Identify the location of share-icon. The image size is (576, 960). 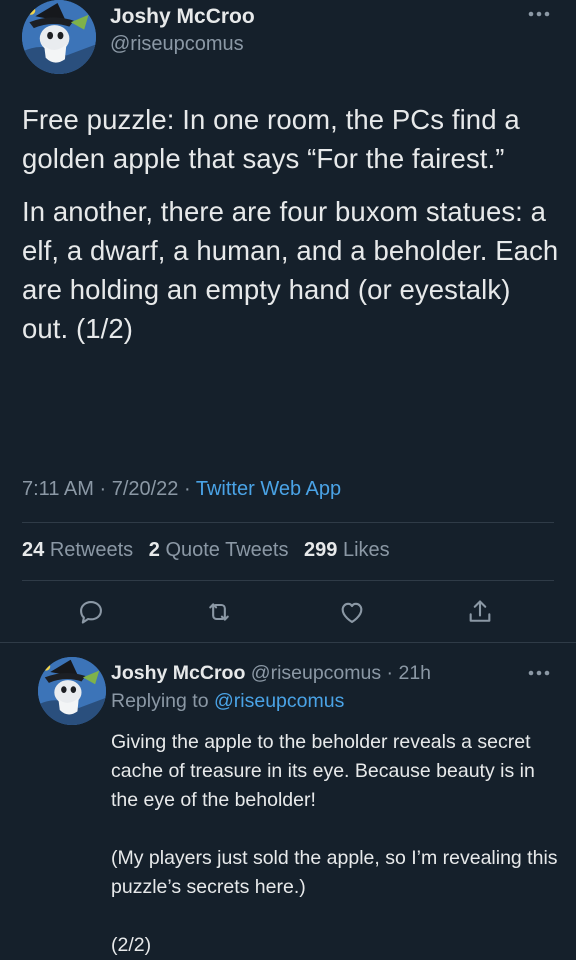
(480, 612).